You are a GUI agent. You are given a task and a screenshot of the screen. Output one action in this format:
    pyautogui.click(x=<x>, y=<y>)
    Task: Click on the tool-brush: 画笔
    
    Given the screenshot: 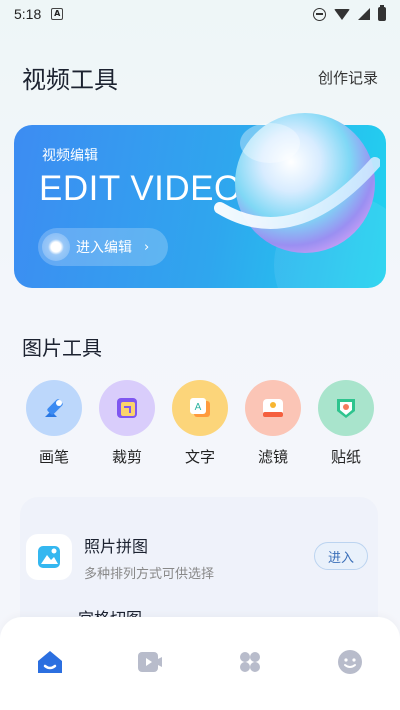 What is the action you would take?
    pyautogui.click(x=54, y=423)
    